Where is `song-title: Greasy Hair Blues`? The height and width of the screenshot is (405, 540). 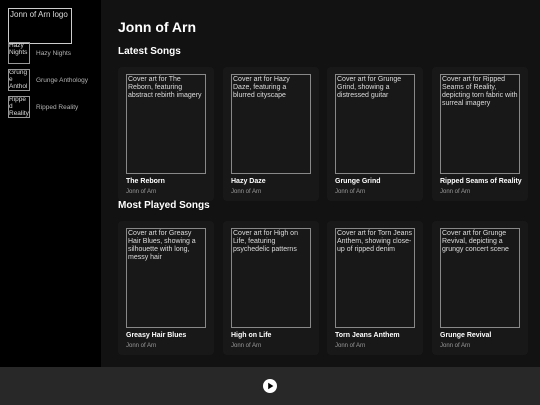
song-title: Greasy Hair Blues is located at coordinates (156, 335).